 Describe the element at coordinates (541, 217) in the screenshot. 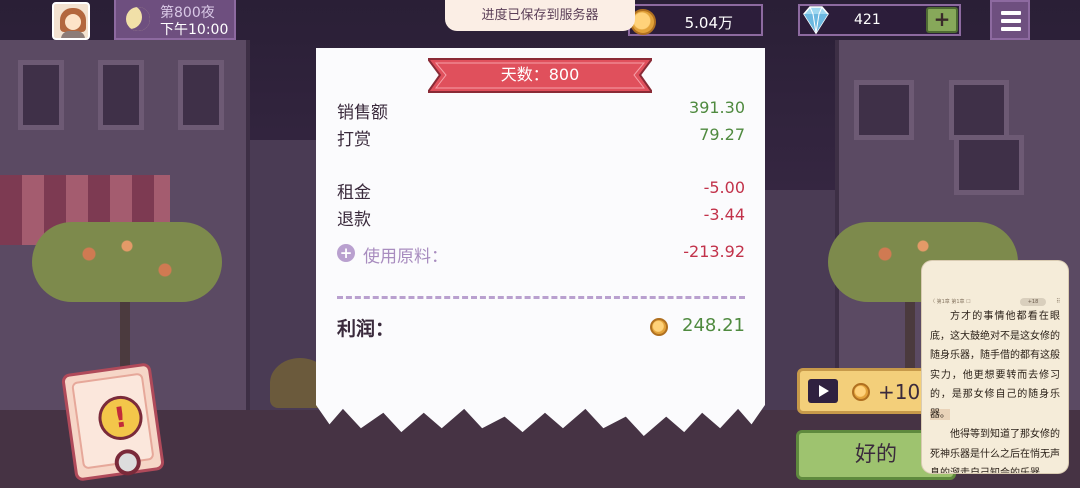

I see `refund-row: 退款 -3.44` at that location.